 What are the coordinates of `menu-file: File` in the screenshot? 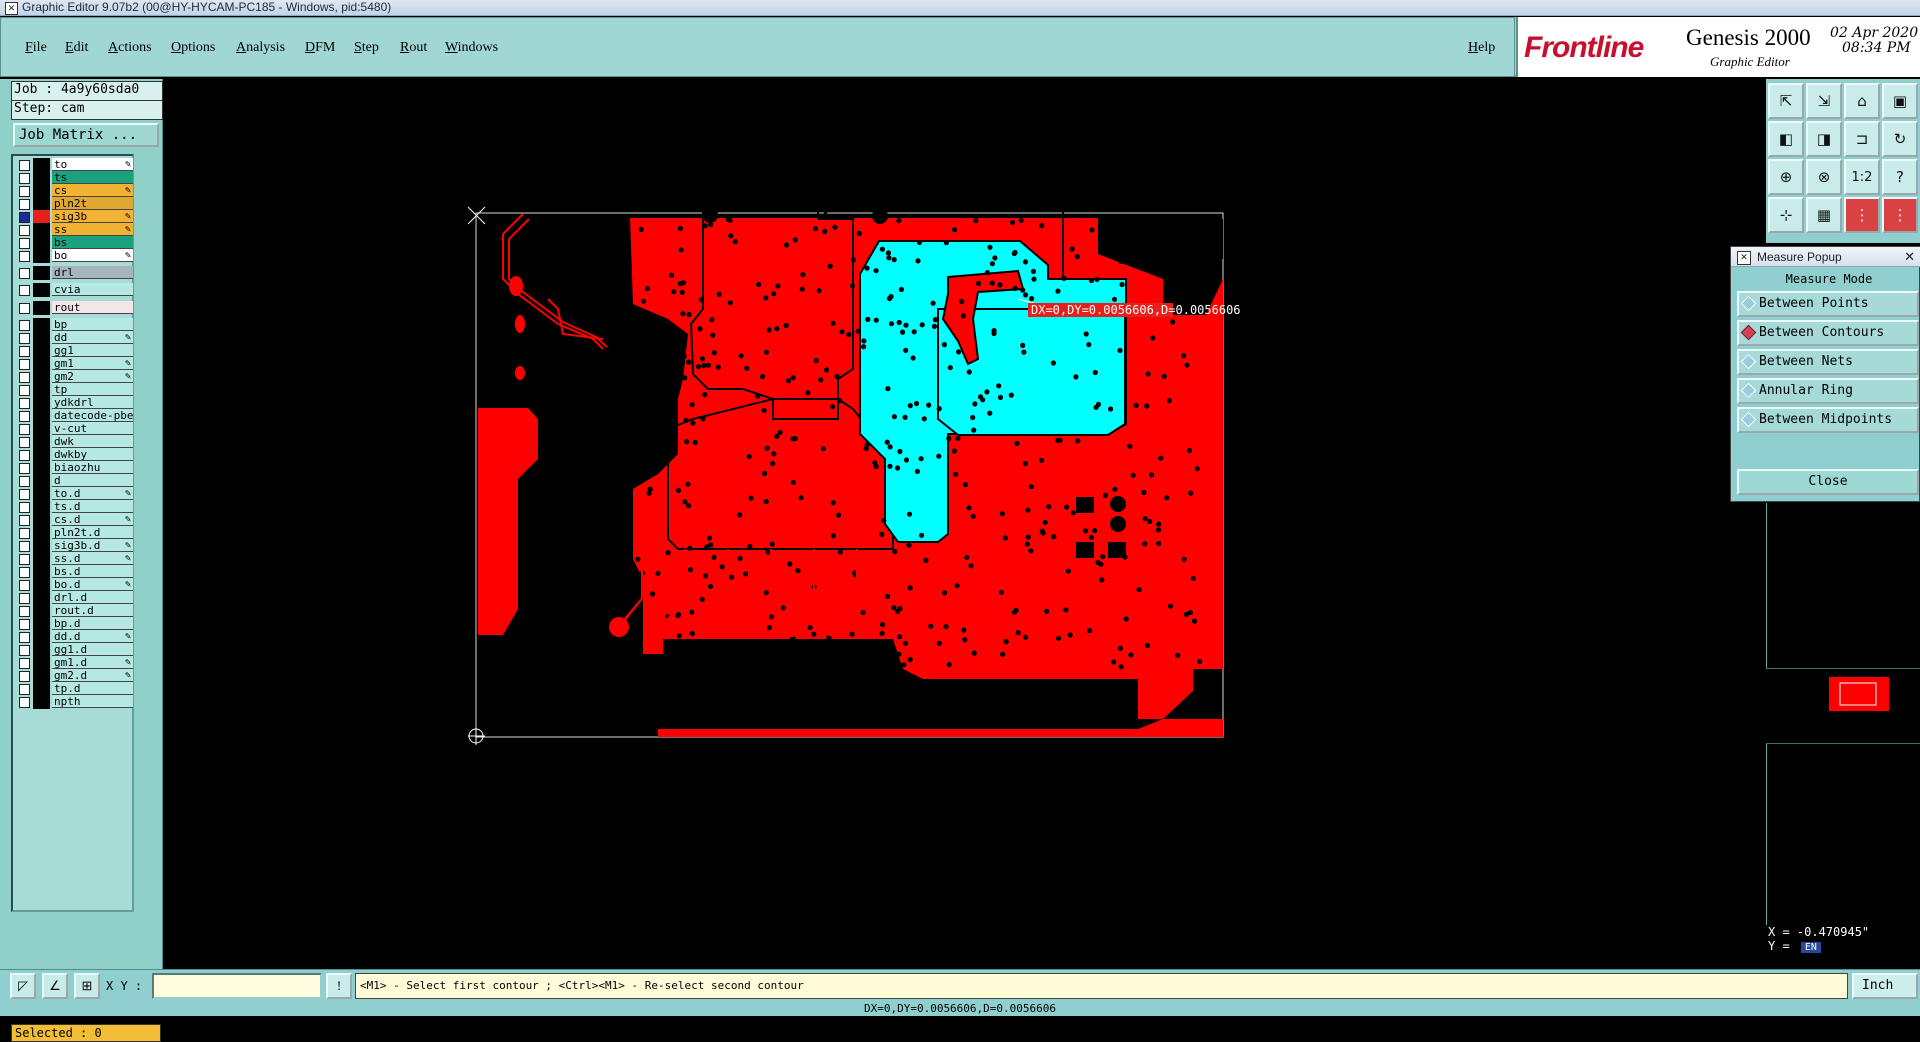 It's located at (36, 48).